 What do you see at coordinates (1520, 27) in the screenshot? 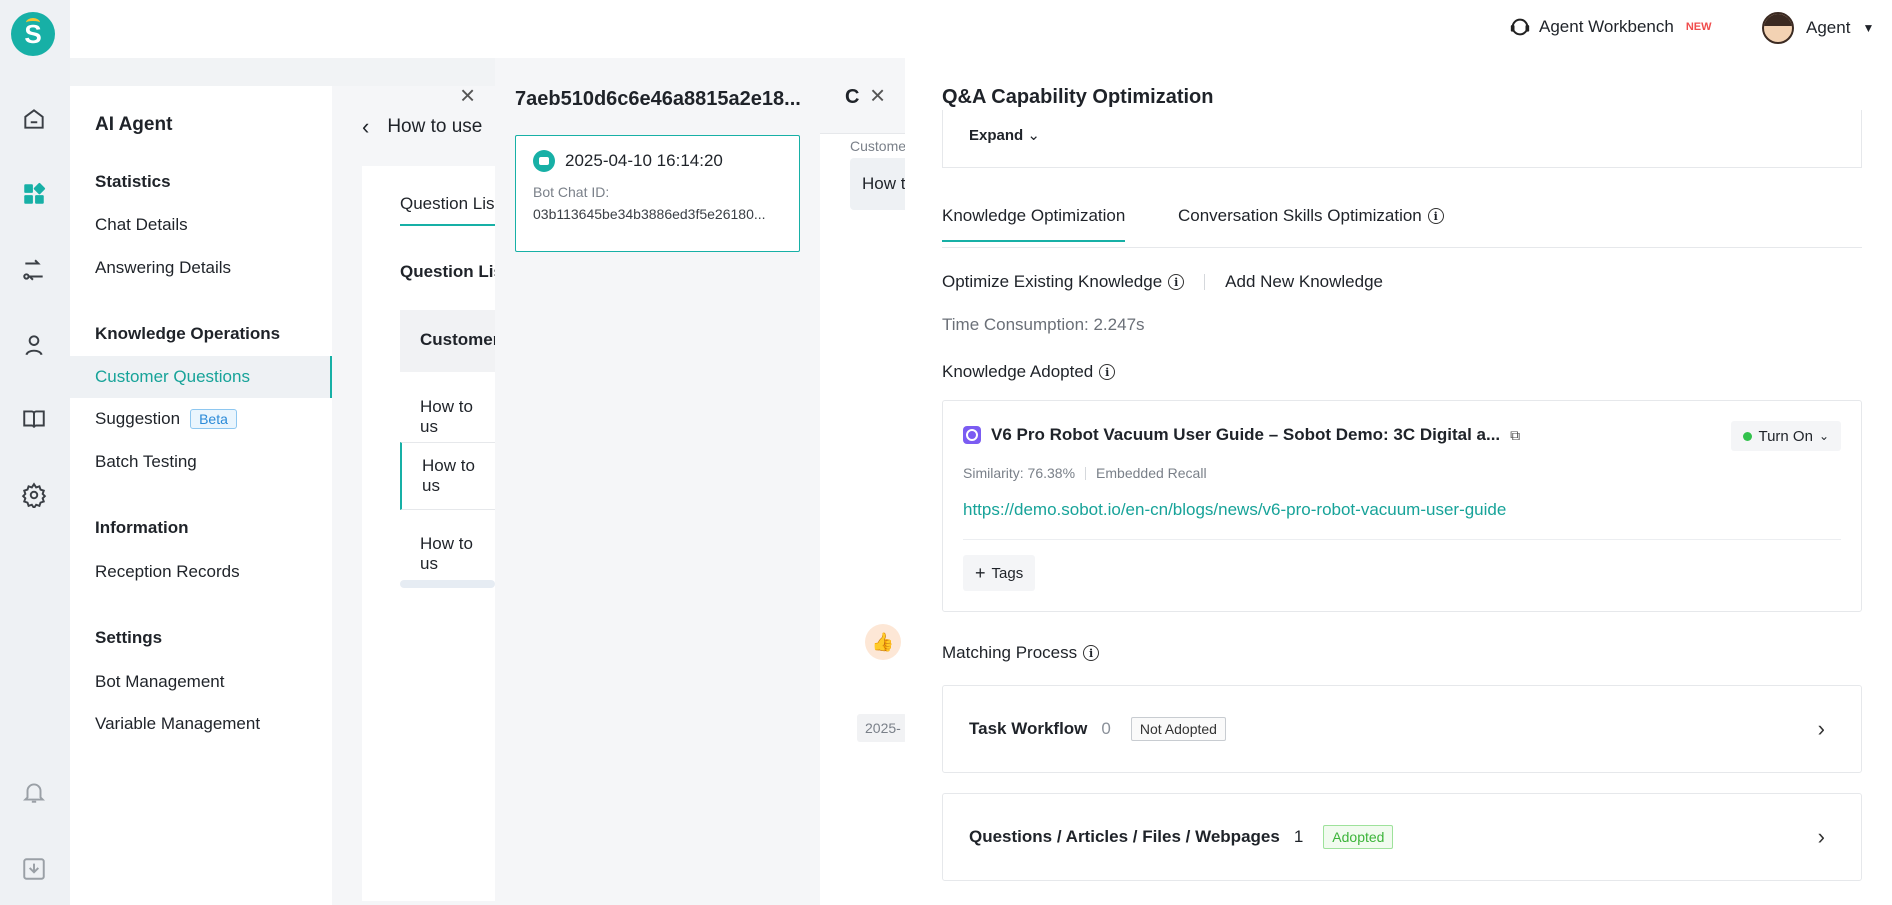
I see `headset-icon` at bounding box center [1520, 27].